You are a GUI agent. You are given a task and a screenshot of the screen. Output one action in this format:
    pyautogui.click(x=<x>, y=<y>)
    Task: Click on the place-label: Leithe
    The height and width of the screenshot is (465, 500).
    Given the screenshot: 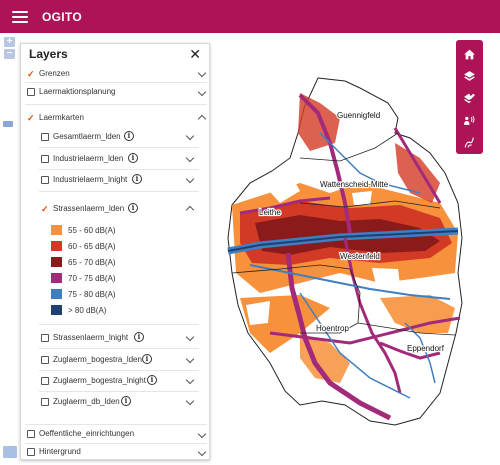 What is the action you would take?
    pyautogui.click(x=270, y=212)
    